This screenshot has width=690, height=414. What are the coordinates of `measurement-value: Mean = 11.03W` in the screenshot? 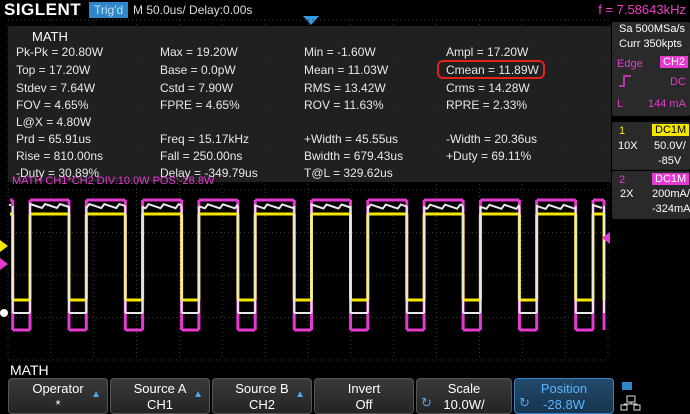 It's located at (346, 70).